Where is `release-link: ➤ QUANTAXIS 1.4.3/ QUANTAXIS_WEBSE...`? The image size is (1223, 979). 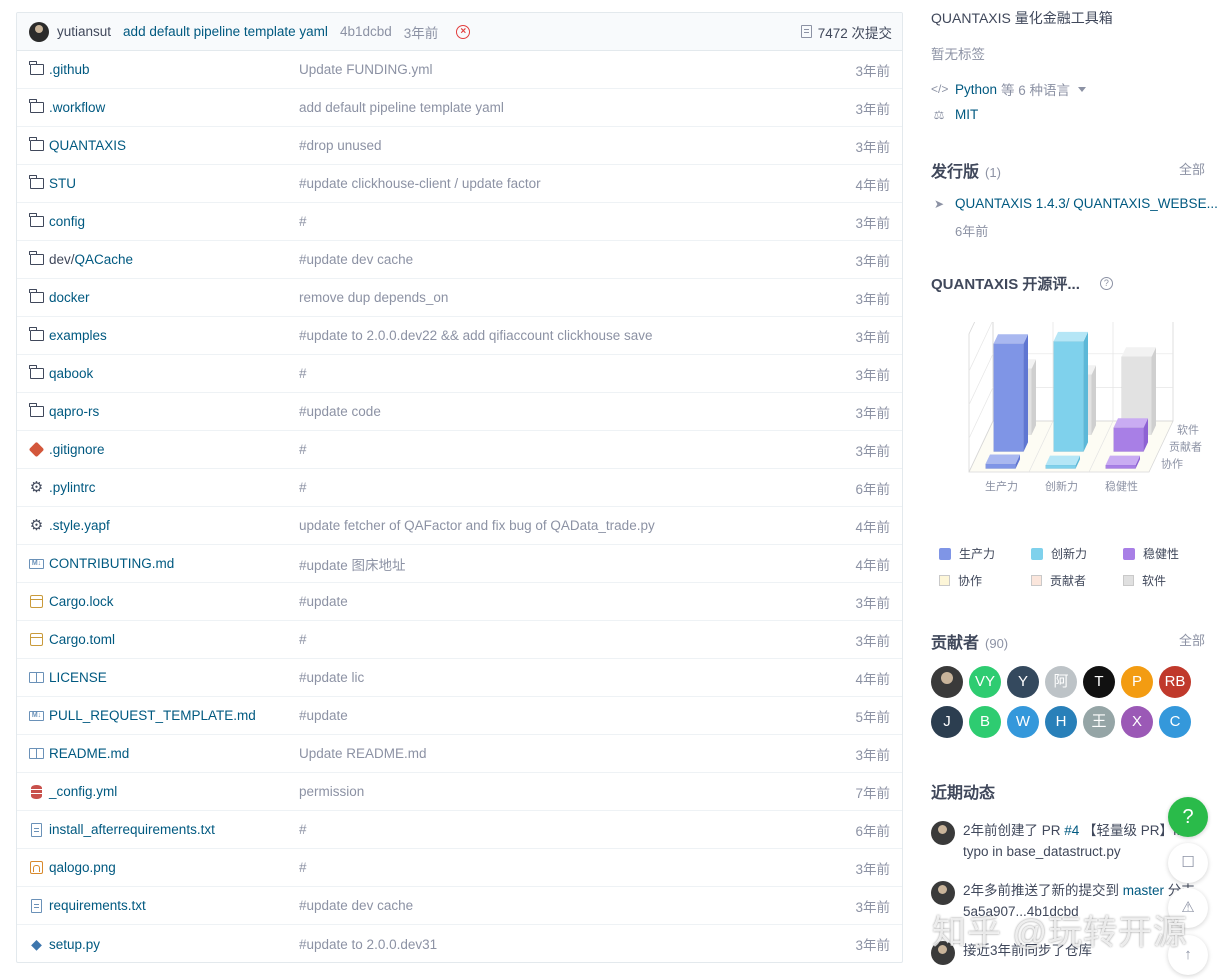 release-link: ➤ QUANTAXIS 1.4.3/ QUANTAXIS_WEBSE... is located at coordinates (1074, 203).